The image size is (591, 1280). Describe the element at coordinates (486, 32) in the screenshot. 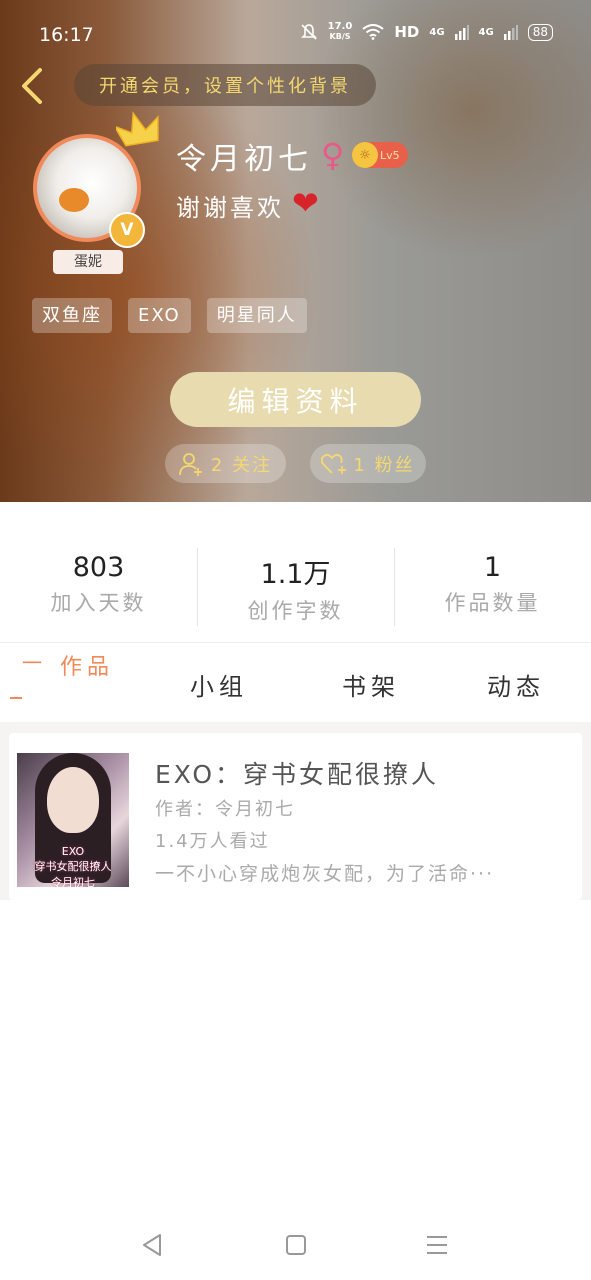

I see `signal-2-label: 4G` at that location.